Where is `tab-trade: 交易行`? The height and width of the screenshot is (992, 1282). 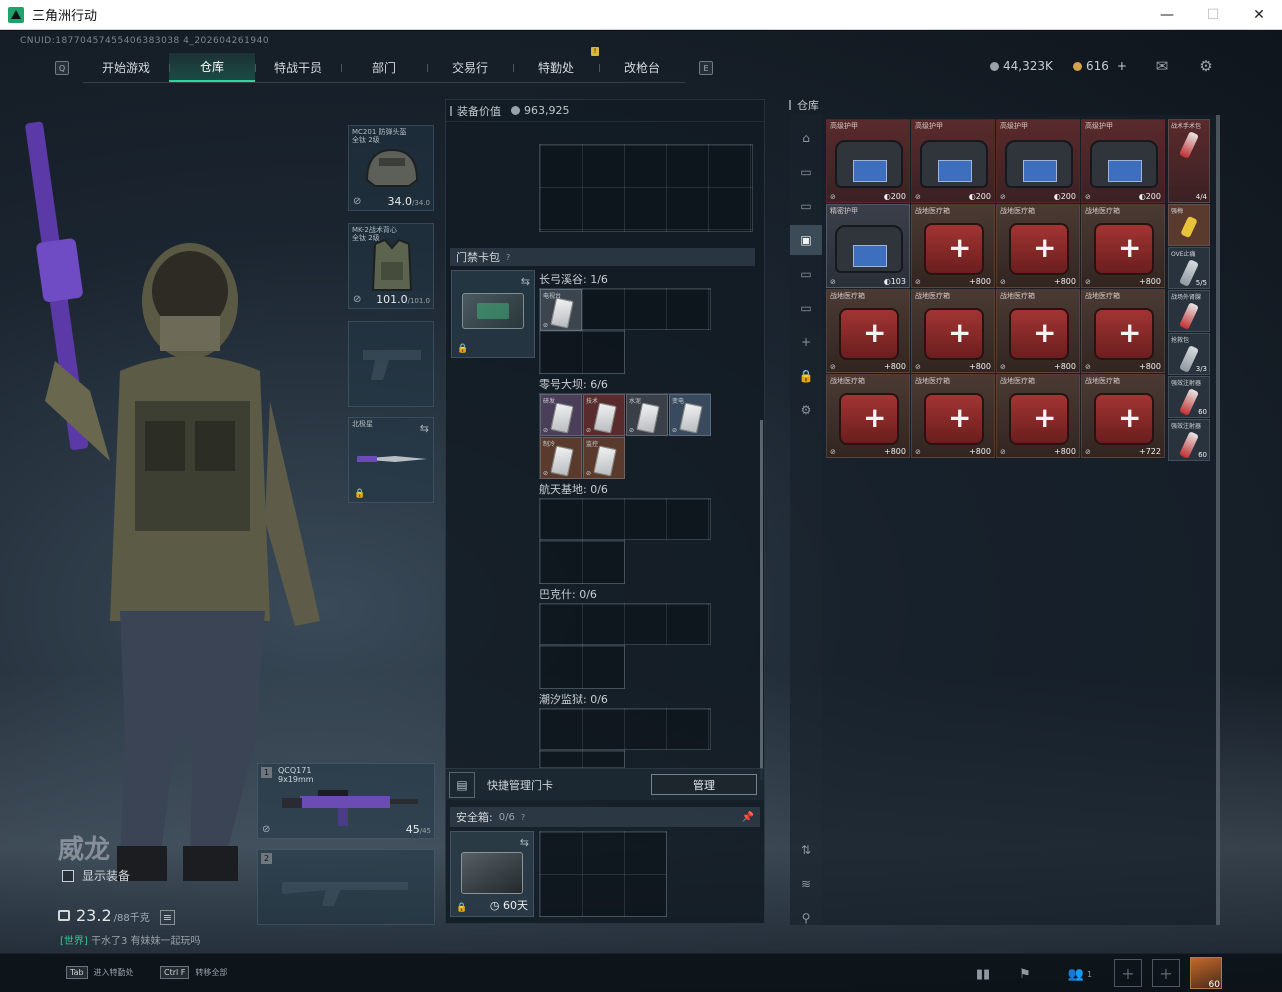 tab-trade: 交易行 is located at coordinates (470, 67).